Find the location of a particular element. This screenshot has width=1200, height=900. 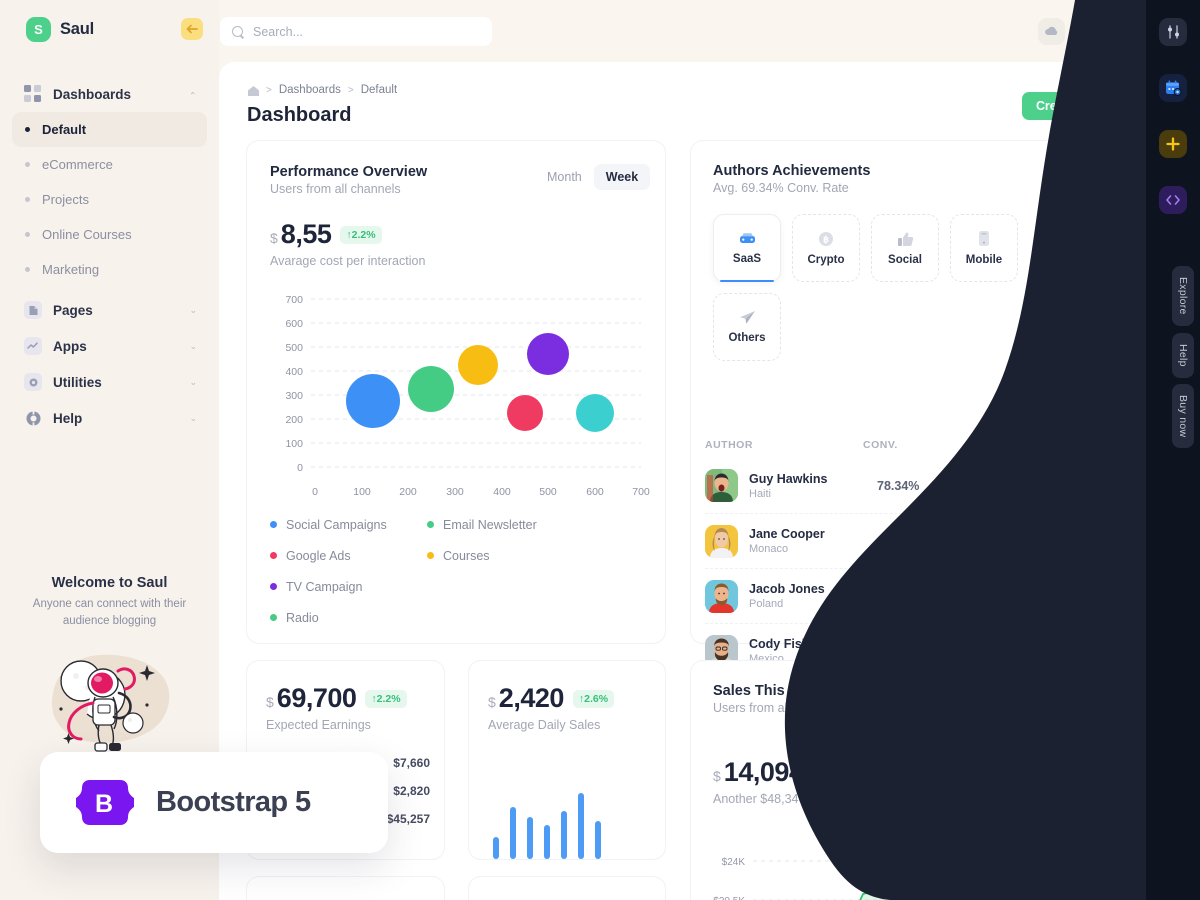

earnings-amount: $7,660 is located at coordinates (411, 763).